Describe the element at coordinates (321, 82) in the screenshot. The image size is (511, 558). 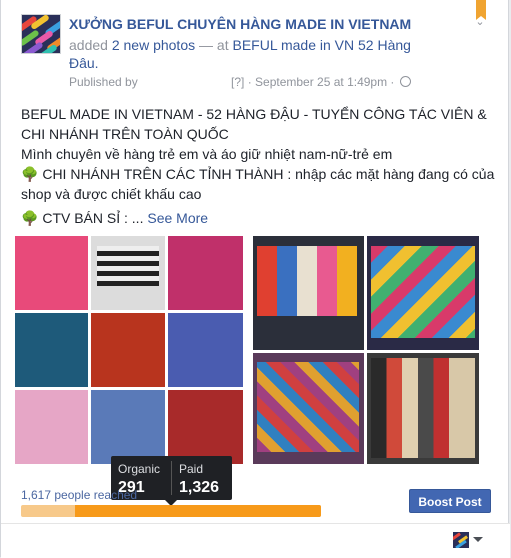
I see `post-date: · September 25 at 1:49pm ·` at that location.